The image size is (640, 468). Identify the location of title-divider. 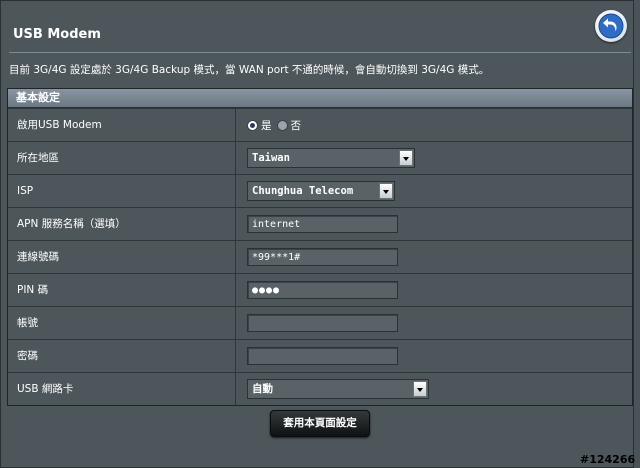
(320, 52).